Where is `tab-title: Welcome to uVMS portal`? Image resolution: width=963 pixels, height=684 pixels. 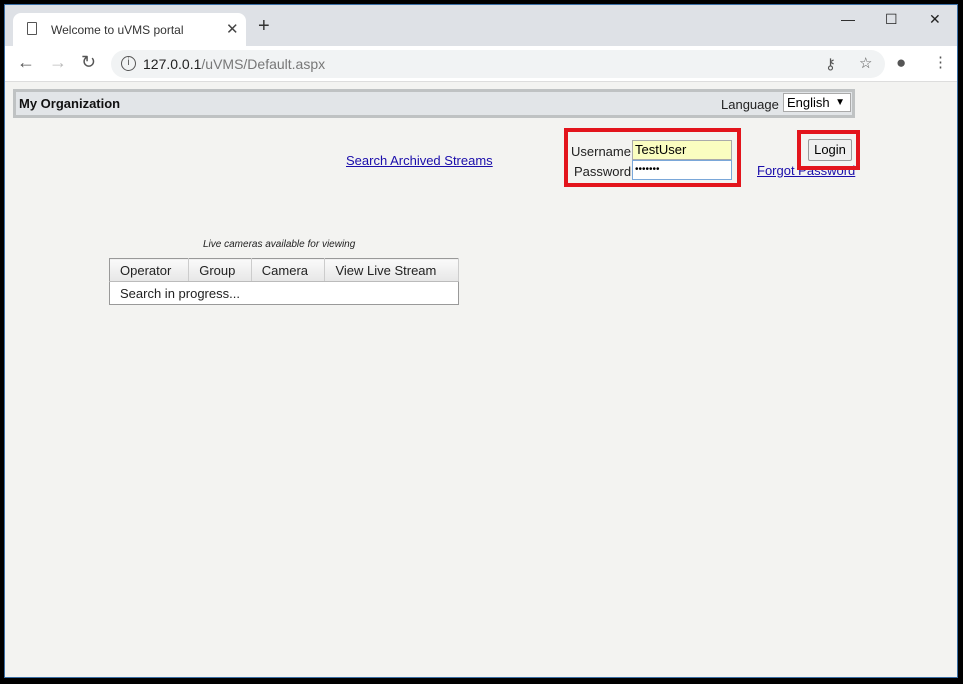 tab-title: Welcome to uVMS portal is located at coordinates (117, 30).